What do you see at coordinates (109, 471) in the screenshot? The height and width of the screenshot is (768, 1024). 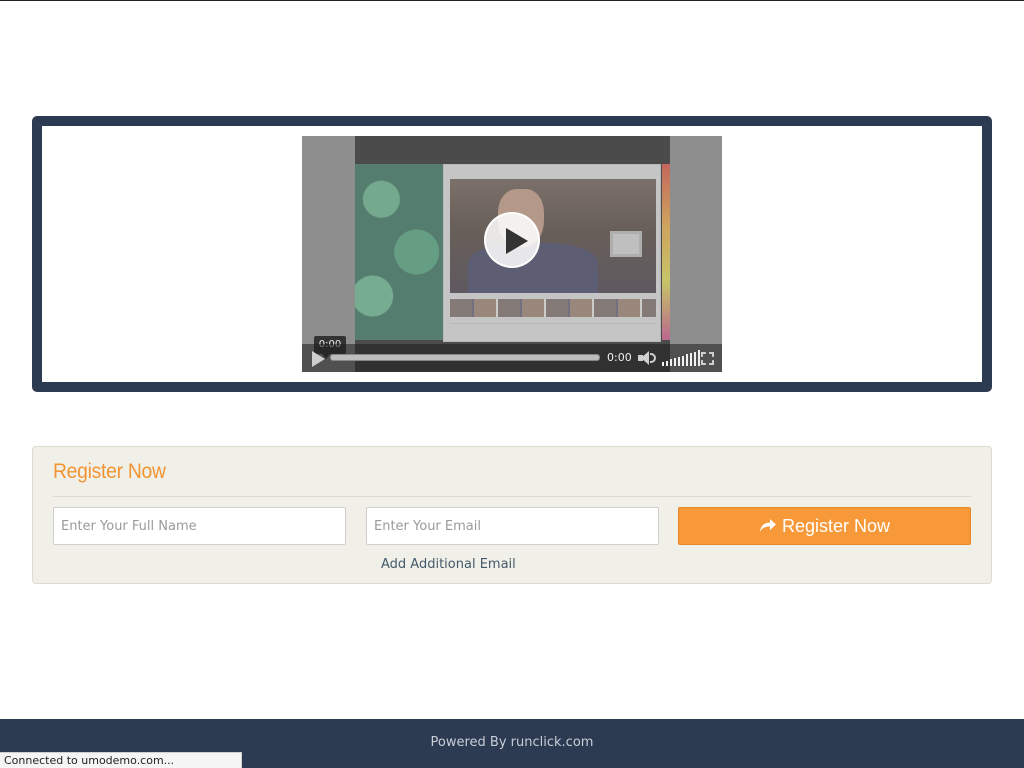 I see `register-title: Register Now` at bounding box center [109, 471].